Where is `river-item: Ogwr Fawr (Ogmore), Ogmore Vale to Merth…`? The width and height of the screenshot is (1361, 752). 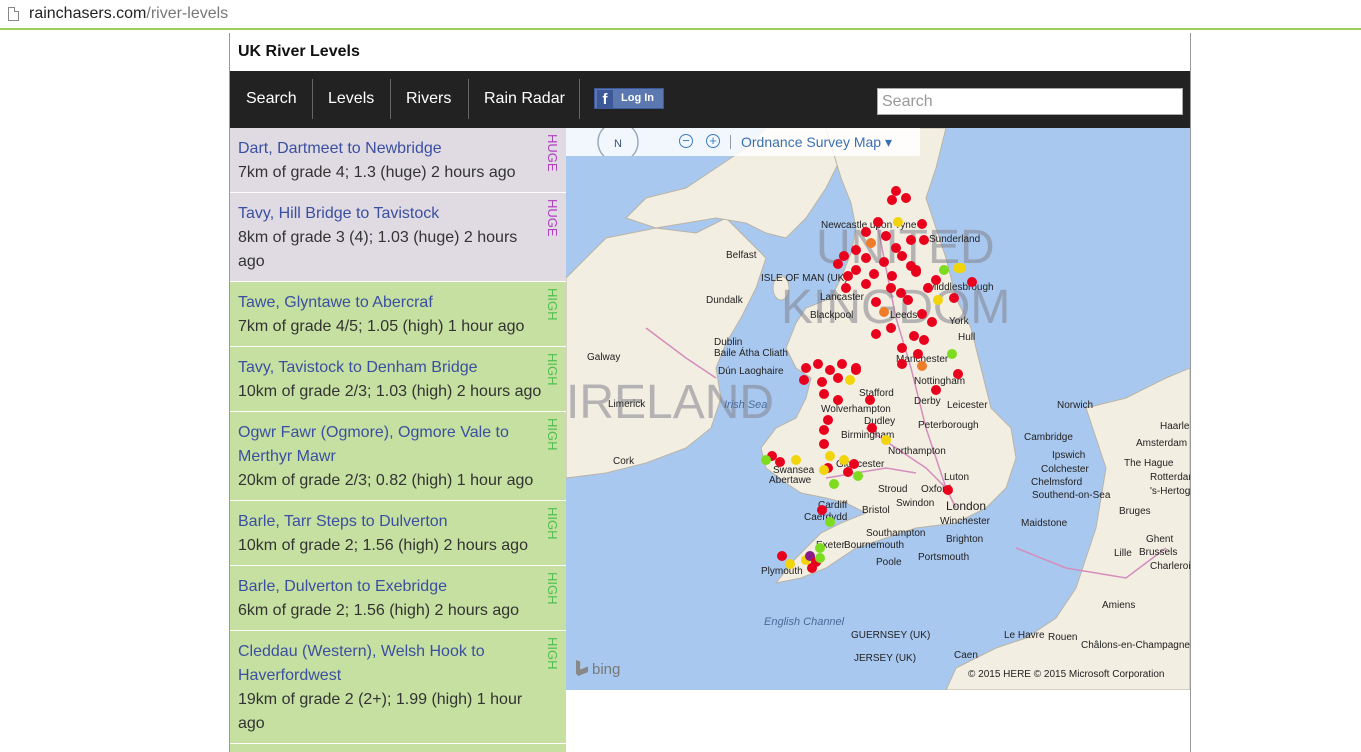 river-item: Ogwr Fawr (Ogmore), Ogmore Vale to Merth… is located at coordinates (398, 456).